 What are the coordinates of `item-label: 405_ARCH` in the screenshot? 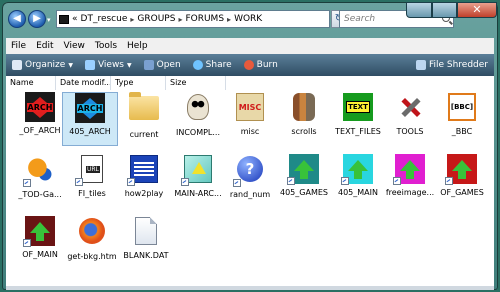 It's located at (90, 131).